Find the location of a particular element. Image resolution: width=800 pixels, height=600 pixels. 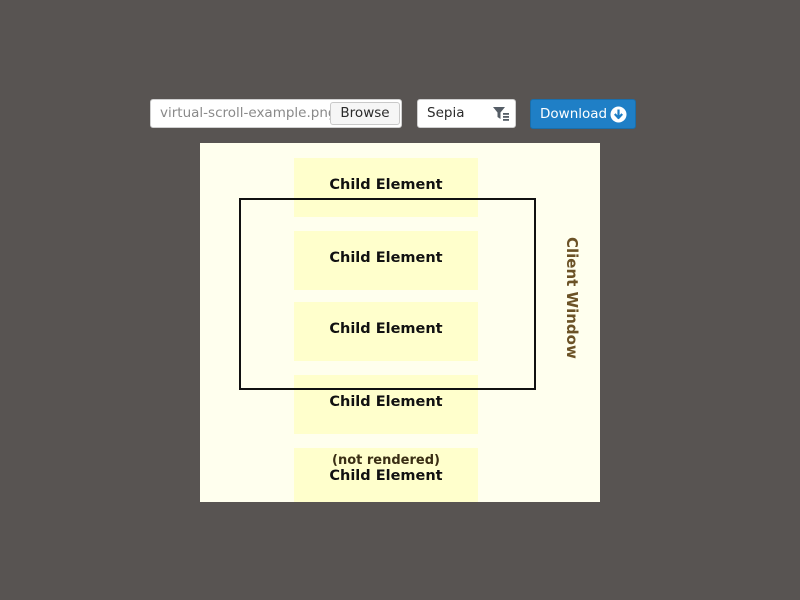

file-name-text: virtual-scroll-example.png is located at coordinates (248, 113).